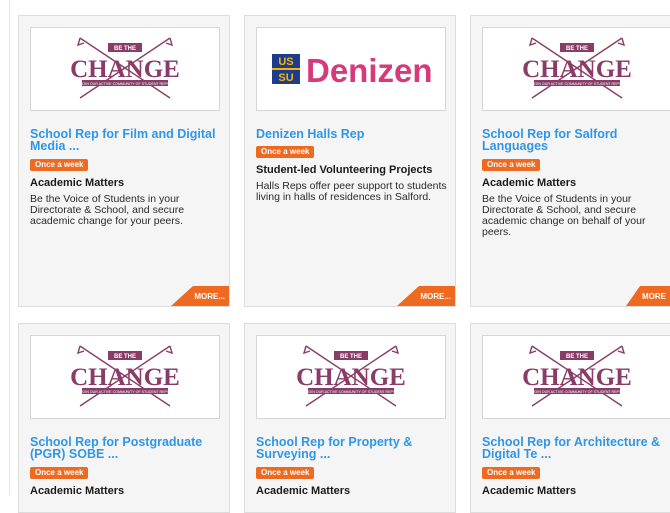 Image resolution: width=670 pixels, height=513 pixels. What do you see at coordinates (285, 62) in the screenshot?
I see `ussu-mark-top: US` at bounding box center [285, 62].